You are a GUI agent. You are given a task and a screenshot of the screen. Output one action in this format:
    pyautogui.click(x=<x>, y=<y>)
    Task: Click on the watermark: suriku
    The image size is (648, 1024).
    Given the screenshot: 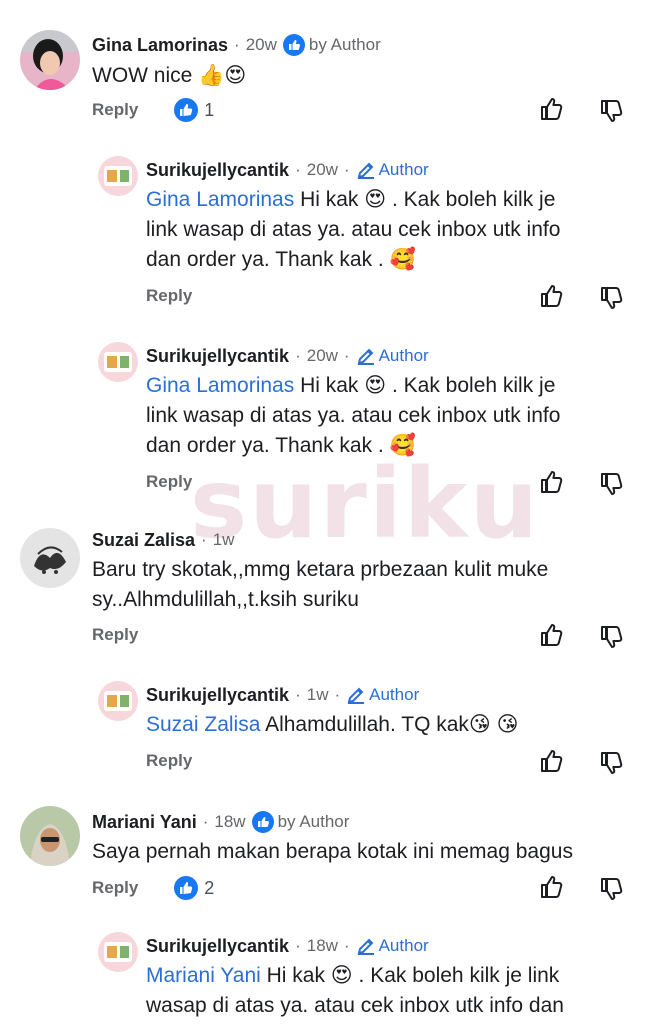 What is the action you would take?
    pyautogui.click(x=365, y=504)
    